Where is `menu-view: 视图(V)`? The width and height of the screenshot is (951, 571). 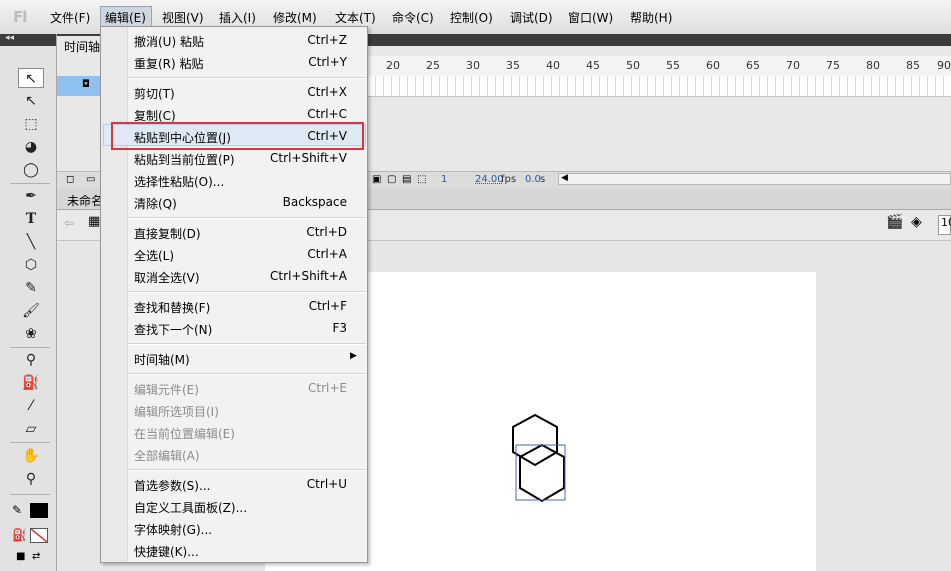 menu-view: 视图(V) is located at coordinates (183, 17).